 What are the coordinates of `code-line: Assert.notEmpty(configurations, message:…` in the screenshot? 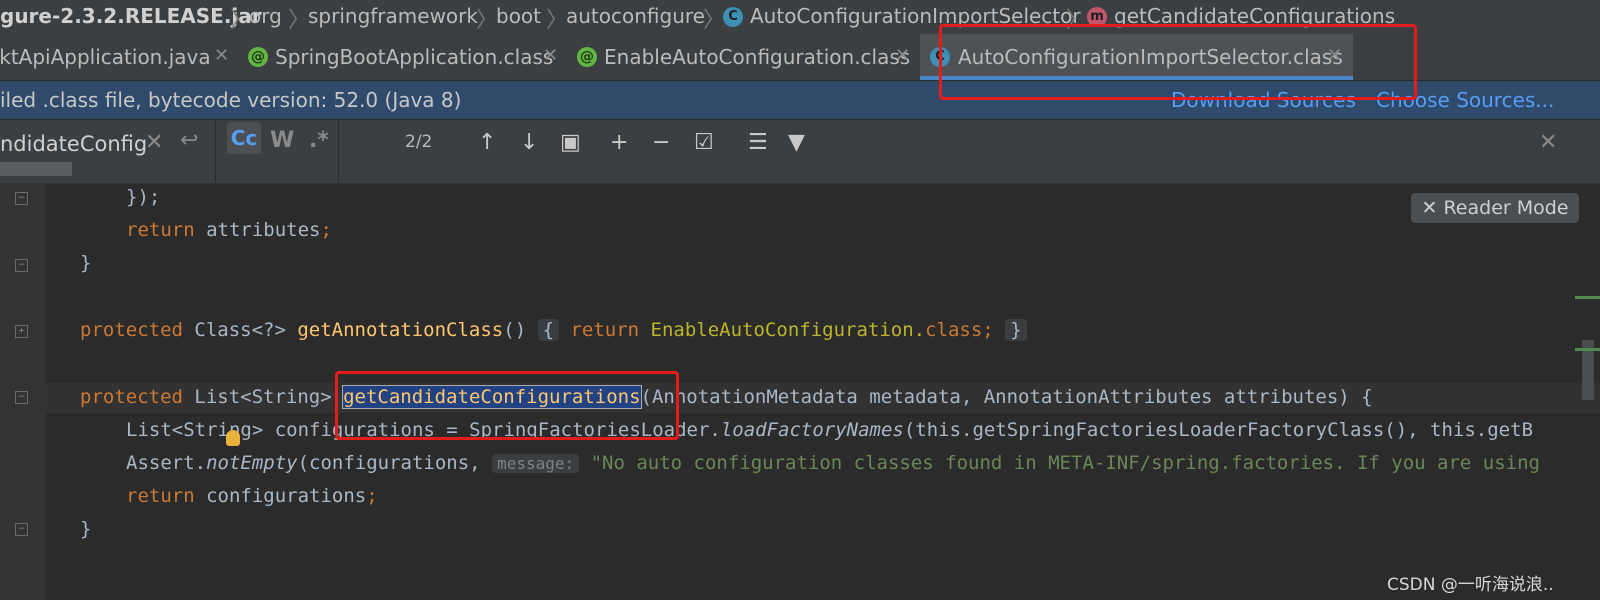 It's located at (833, 463).